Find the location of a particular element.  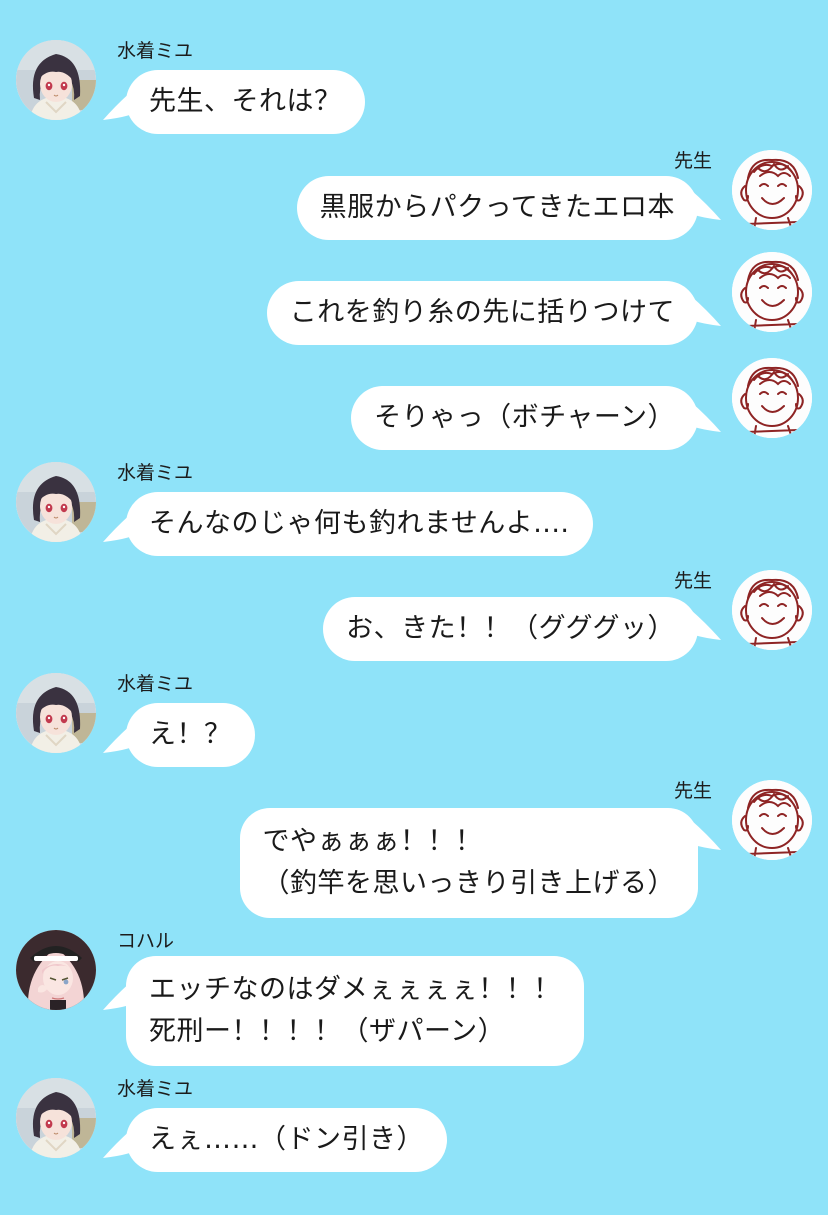

message-bubble: お、きた！！（グググッ） is located at coordinates (510, 629).